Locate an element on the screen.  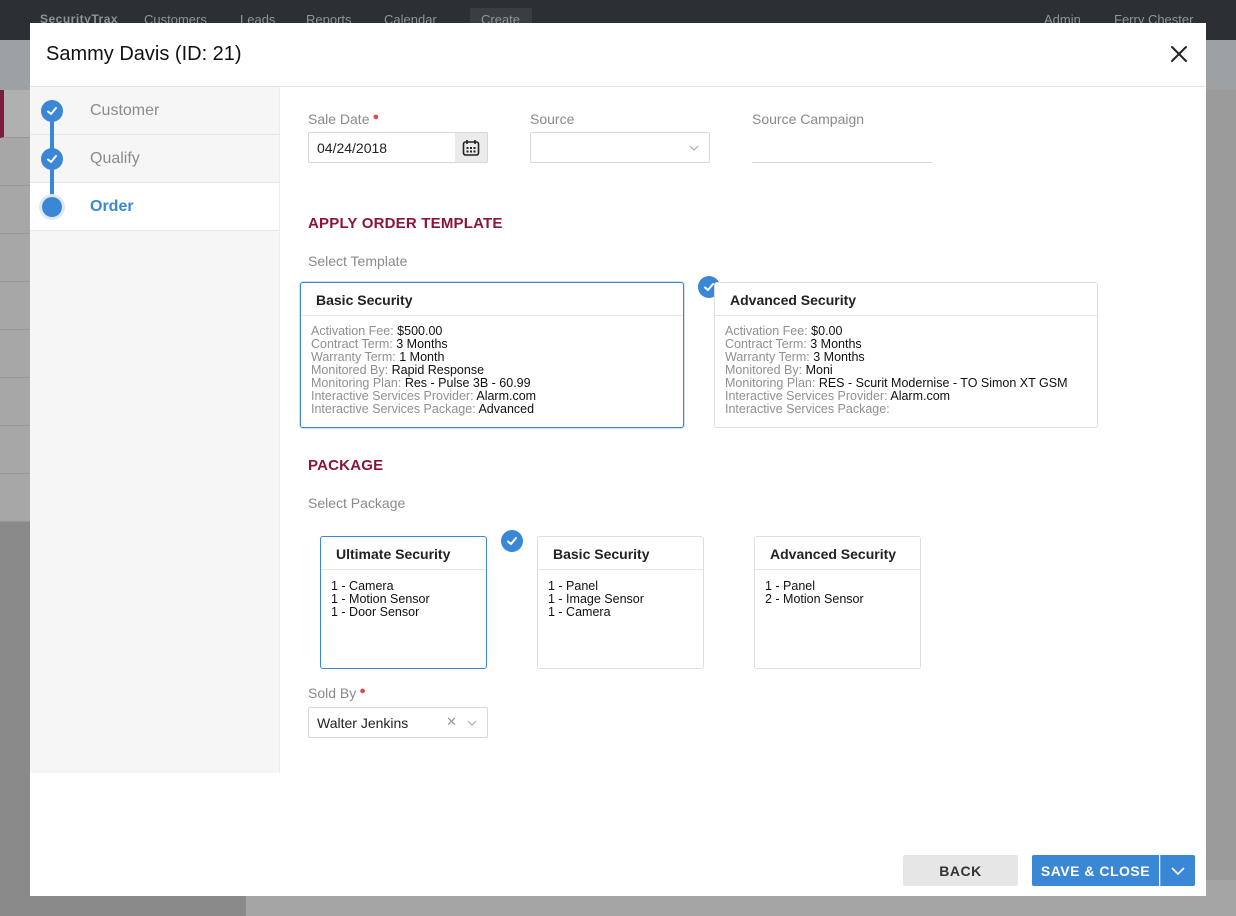
template-card-title: Advanced Security is located at coordinates (906, 299).